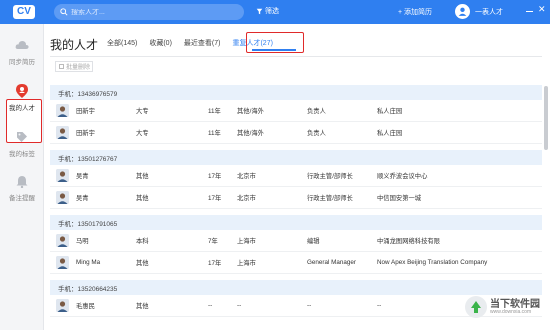 The height and width of the screenshot is (330, 550). I want to click on user-icon, so click(462, 11).